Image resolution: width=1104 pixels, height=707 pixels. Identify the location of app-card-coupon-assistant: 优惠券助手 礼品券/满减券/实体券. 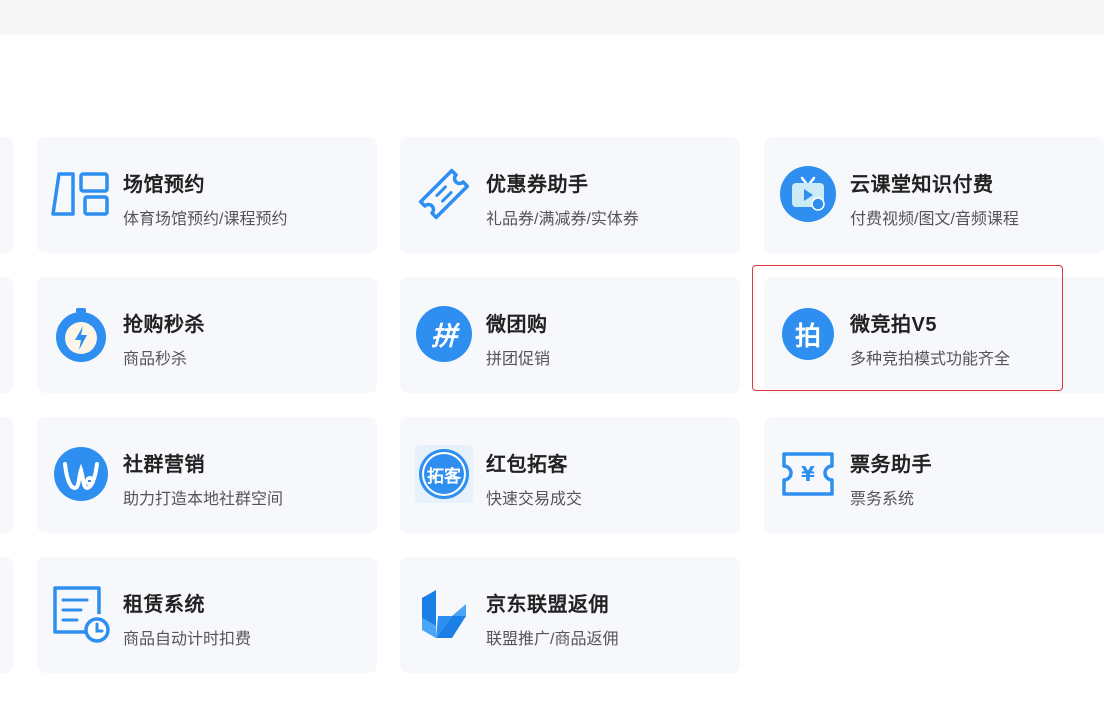
(570, 195).